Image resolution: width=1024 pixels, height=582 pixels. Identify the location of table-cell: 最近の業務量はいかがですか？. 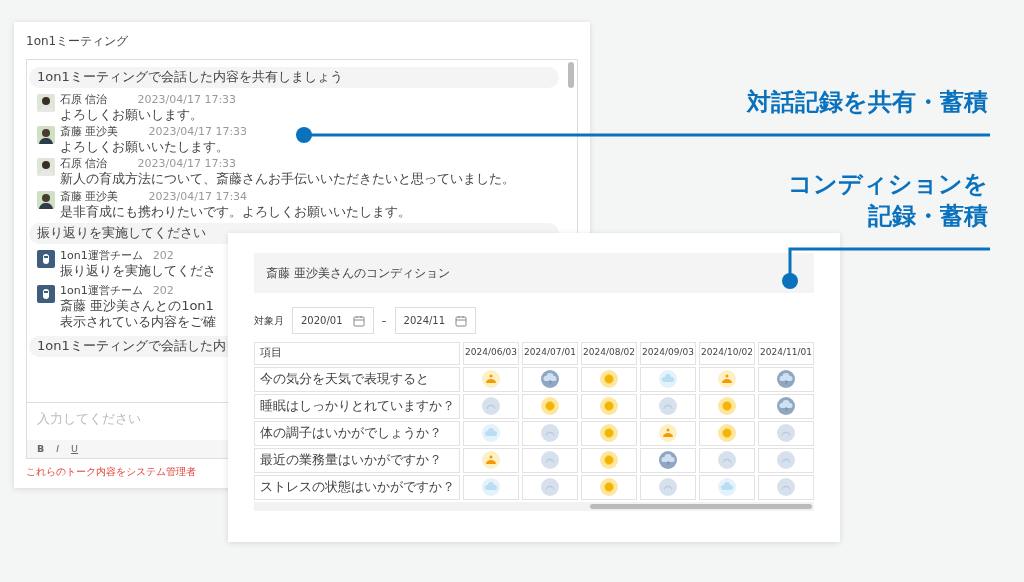
(357, 460).